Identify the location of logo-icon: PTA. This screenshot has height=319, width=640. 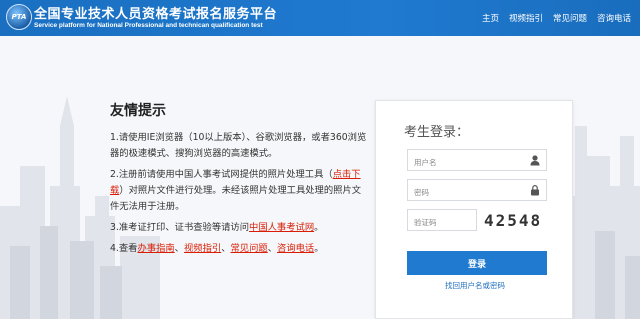
(19, 17).